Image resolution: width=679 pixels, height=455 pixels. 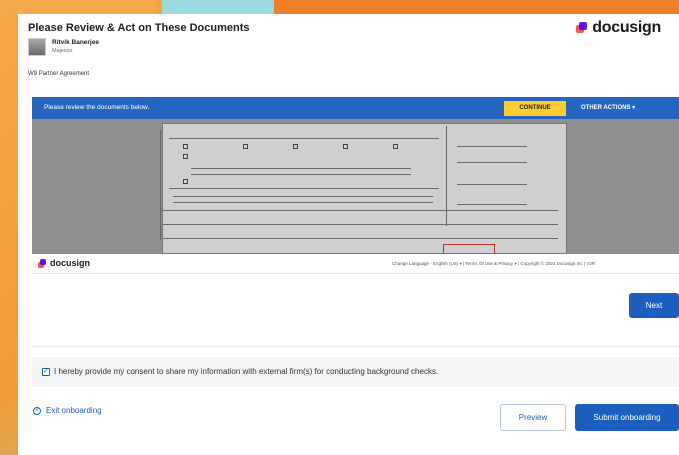 I want to click on review-message: Please review the documents below., so click(x=97, y=107).